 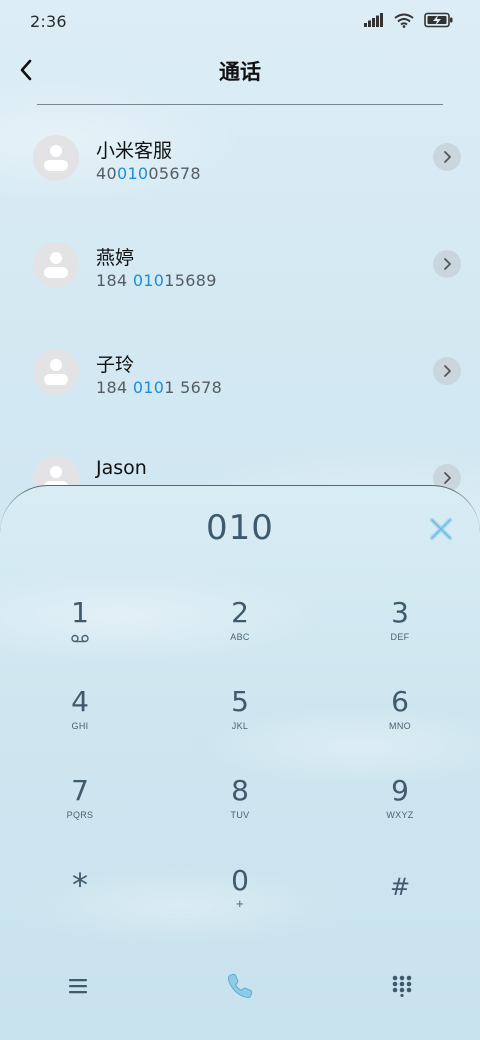 I want to click on number-part: 05678, so click(x=174, y=173).